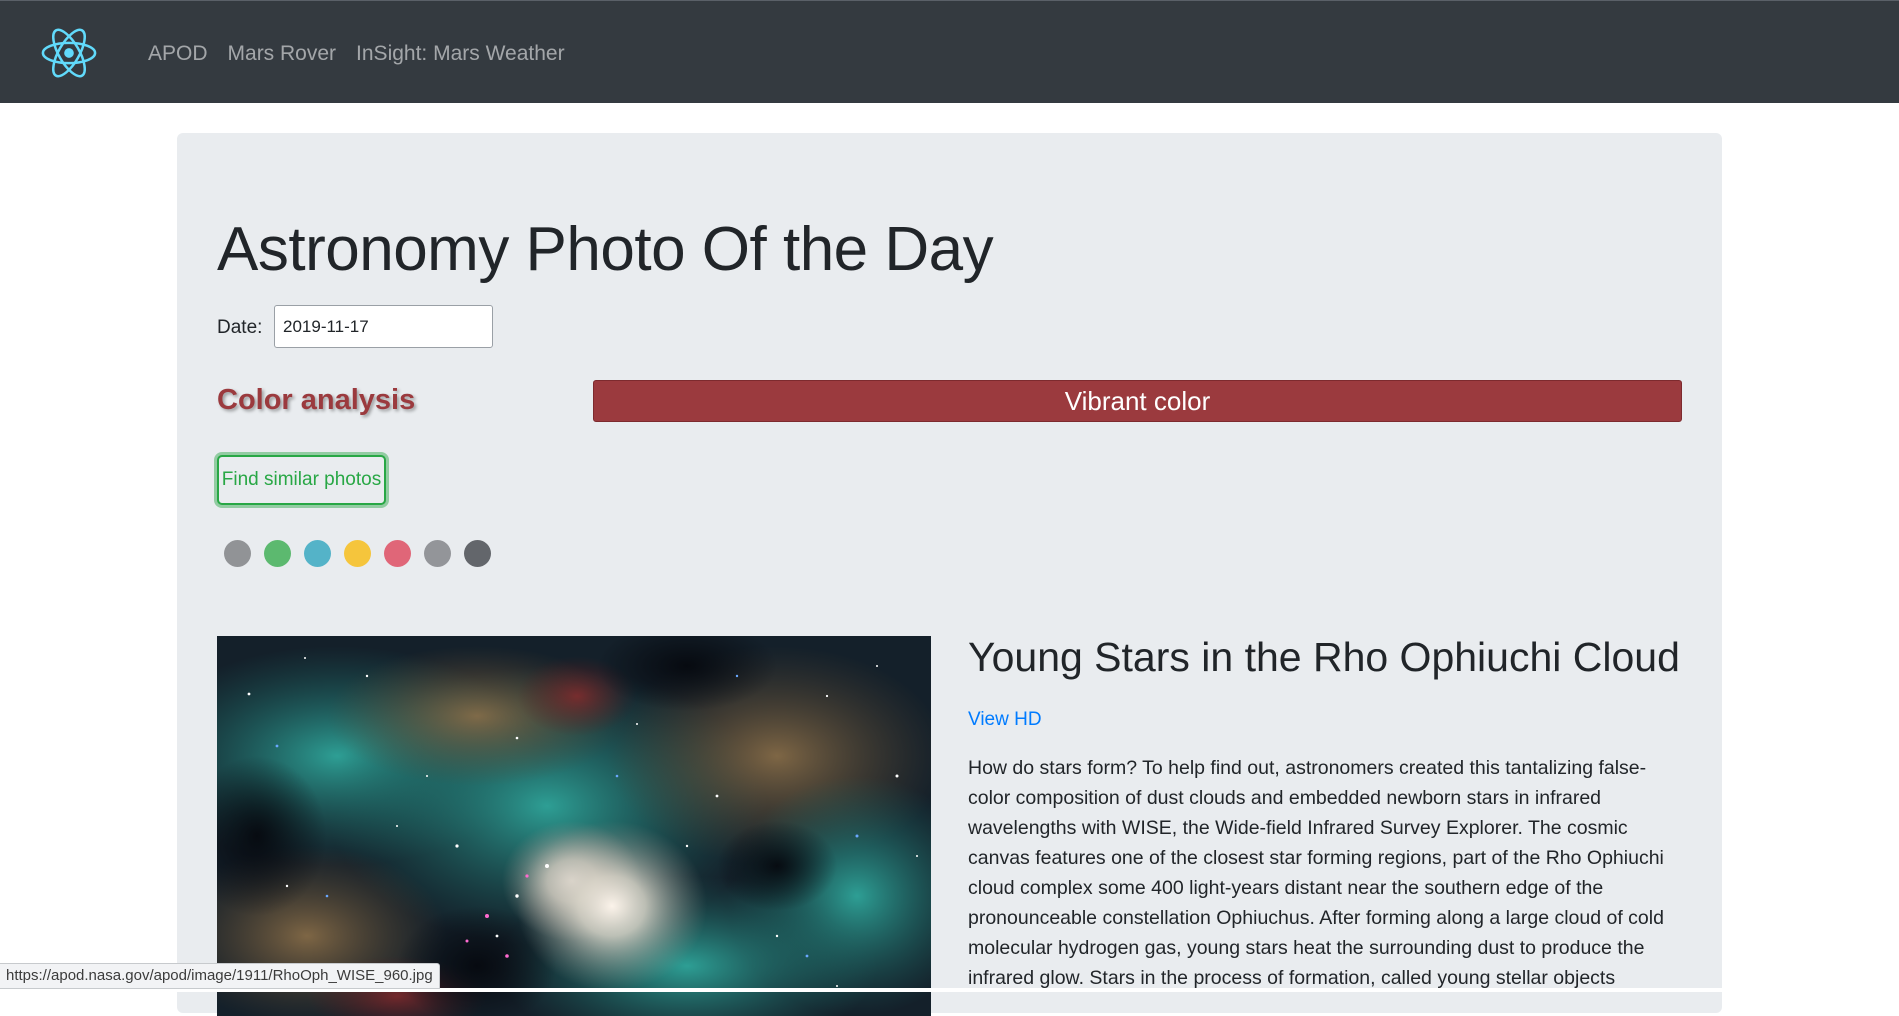 The image size is (1899, 1016). What do you see at coordinates (1005, 720) in the screenshot?
I see `view-hd-link: View HD` at bounding box center [1005, 720].